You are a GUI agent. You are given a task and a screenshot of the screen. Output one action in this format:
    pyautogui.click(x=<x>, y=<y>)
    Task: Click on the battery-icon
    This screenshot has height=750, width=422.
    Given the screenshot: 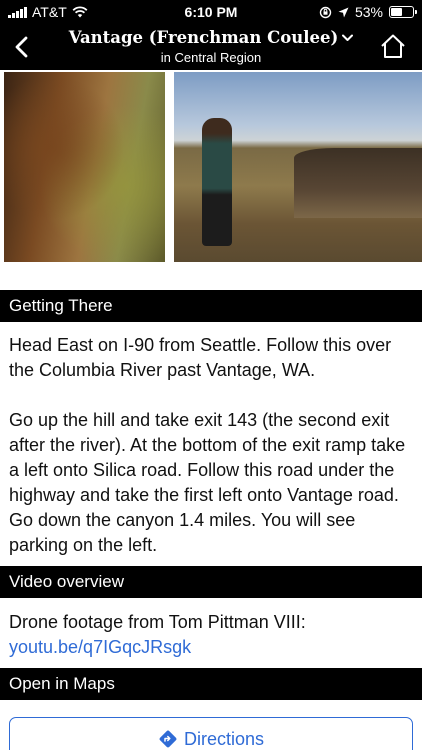 What is the action you would take?
    pyautogui.click(x=403, y=12)
    